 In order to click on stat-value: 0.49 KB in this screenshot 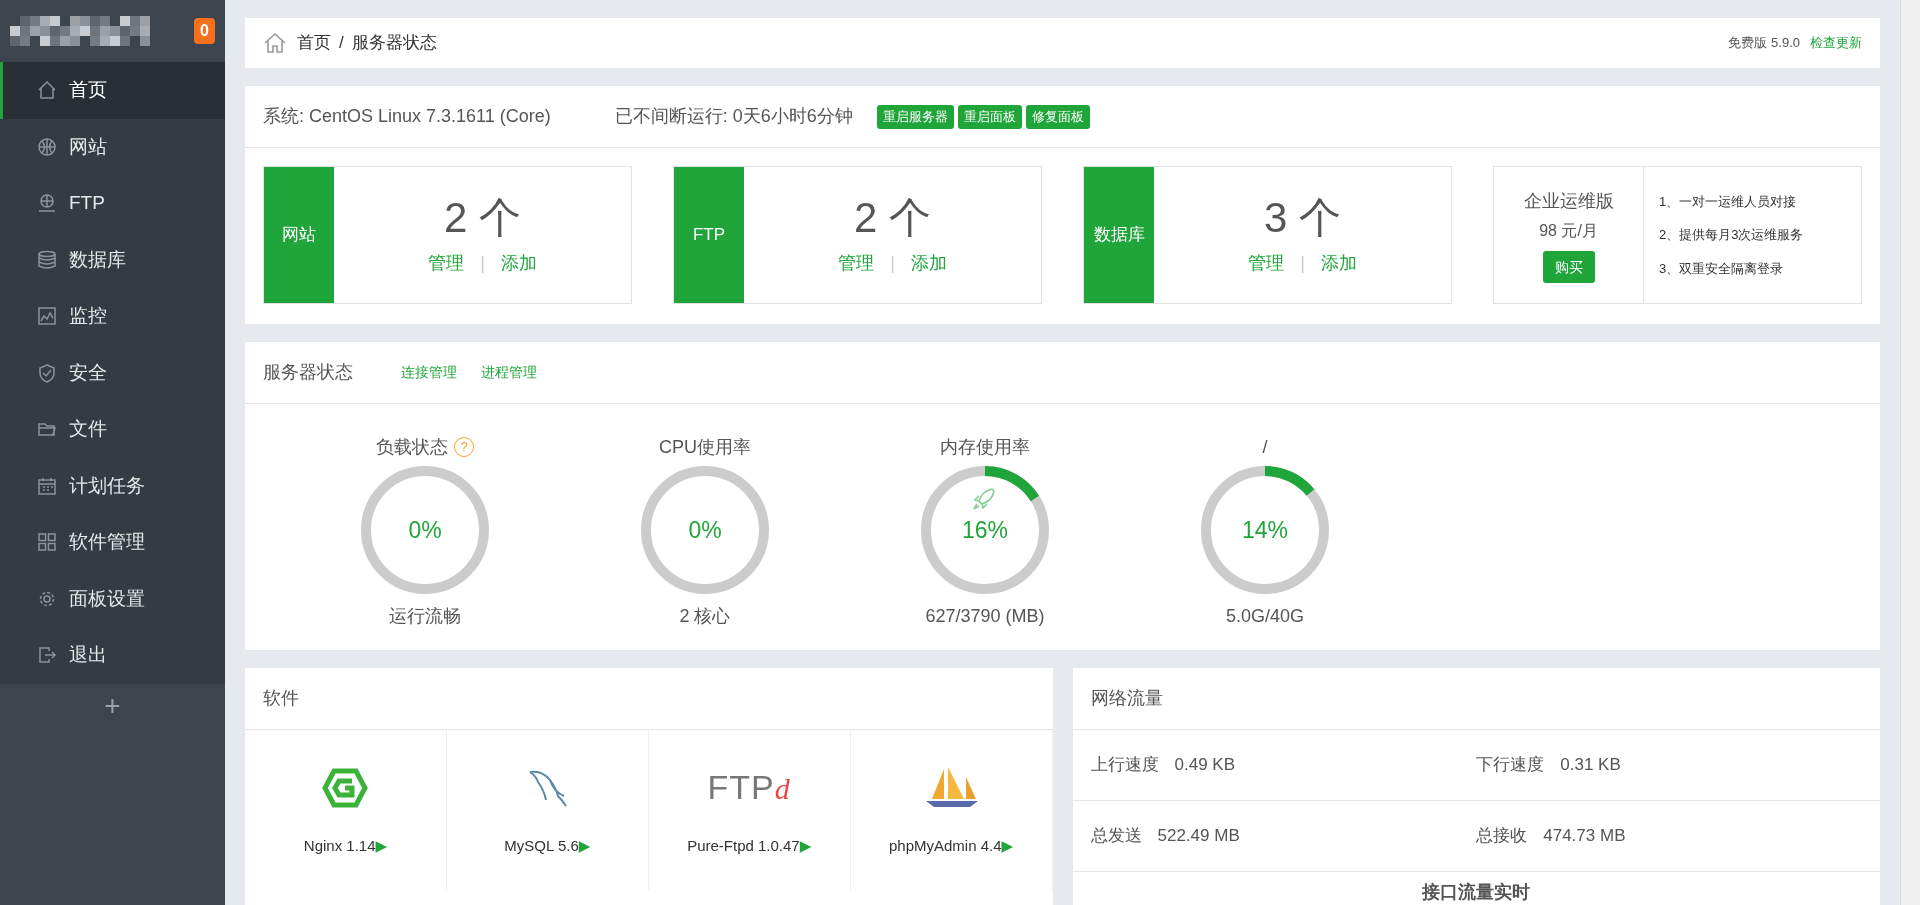, I will do `click(1204, 765)`.